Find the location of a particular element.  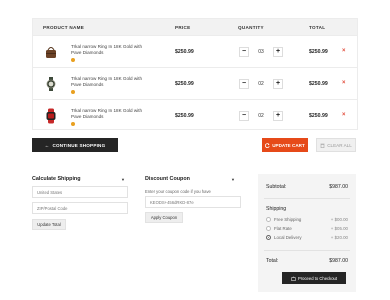

continue-shopping-button: ← CONTINUE SHOPPING is located at coordinates (75, 145).